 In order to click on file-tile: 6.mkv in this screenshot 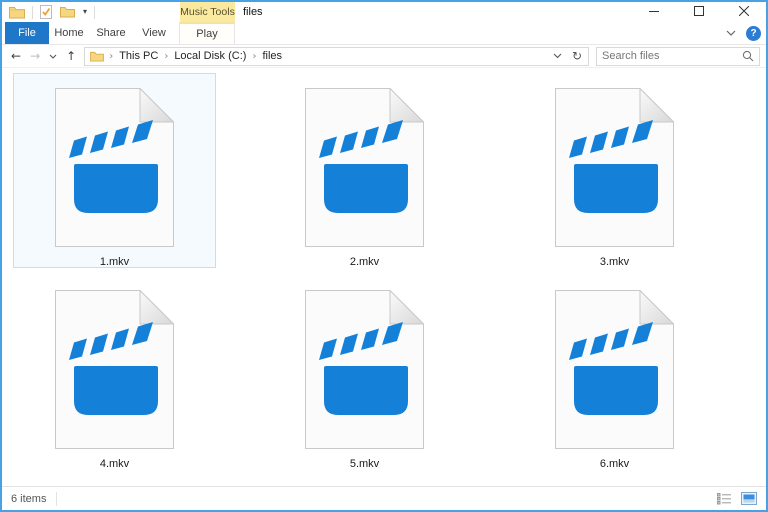, I will do `click(614, 372)`.